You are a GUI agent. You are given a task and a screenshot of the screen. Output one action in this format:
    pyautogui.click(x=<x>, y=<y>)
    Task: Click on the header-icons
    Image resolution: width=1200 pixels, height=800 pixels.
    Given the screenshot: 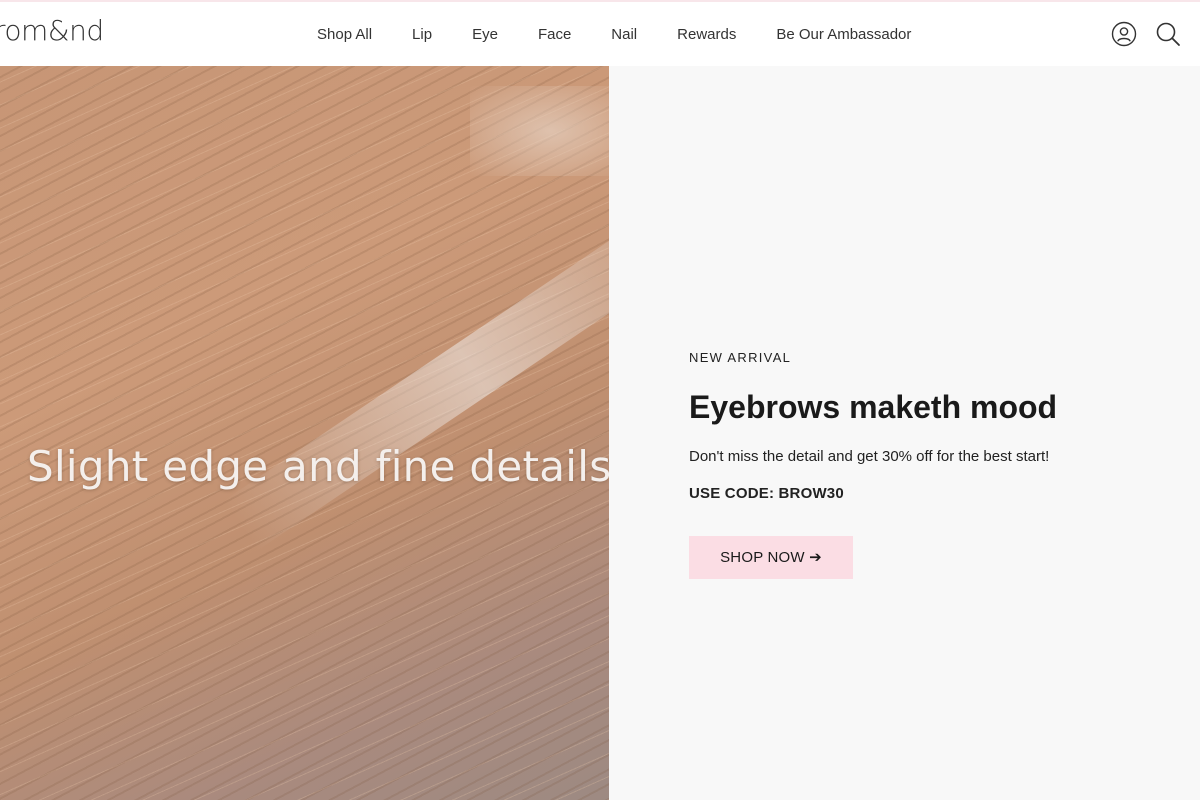 What is the action you would take?
    pyautogui.click(x=1146, y=34)
    